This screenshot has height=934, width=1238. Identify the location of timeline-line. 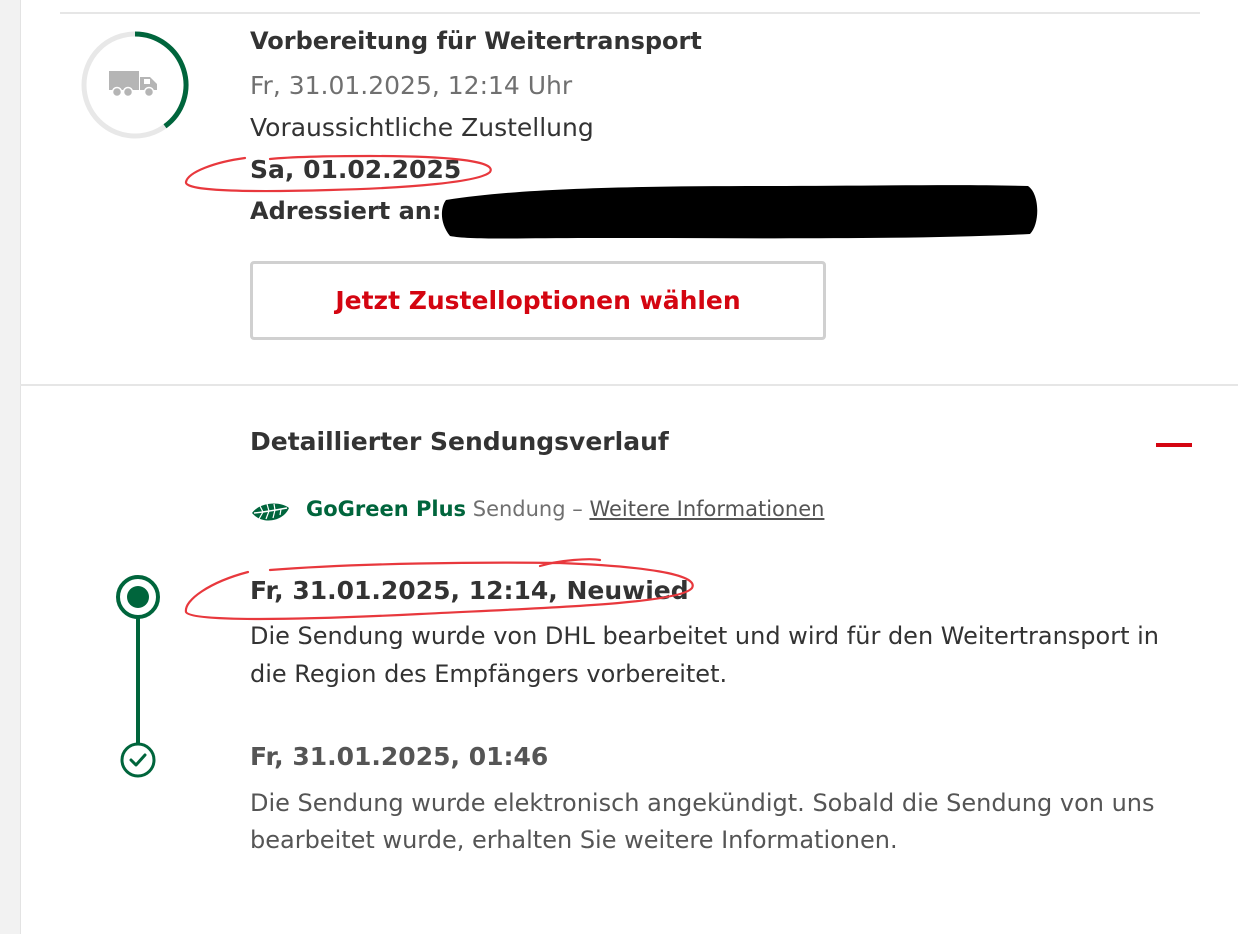
(138, 678).